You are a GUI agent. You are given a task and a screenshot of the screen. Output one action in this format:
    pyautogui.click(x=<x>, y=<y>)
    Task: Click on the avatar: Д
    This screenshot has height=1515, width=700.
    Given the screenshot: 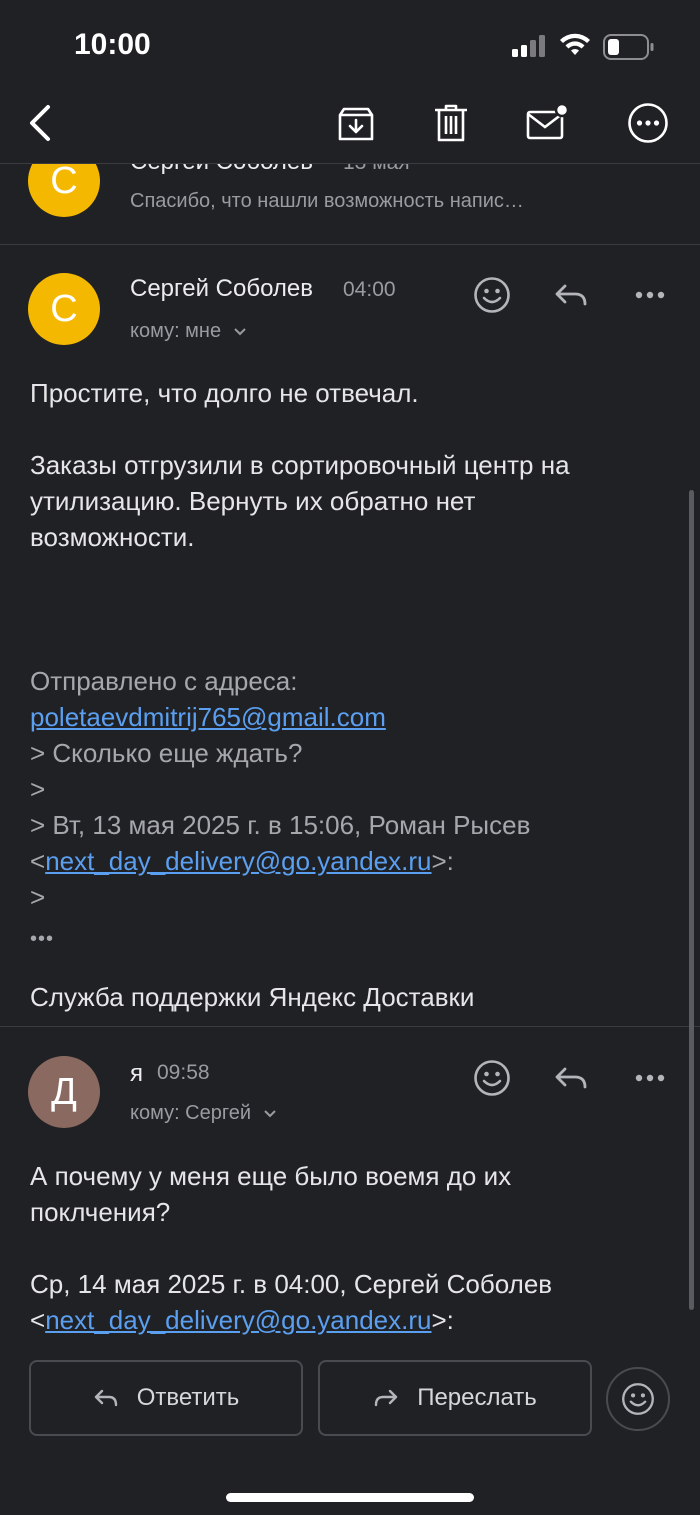 What is the action you would take?
    pyautogui.click(x=64, y=1092)
    